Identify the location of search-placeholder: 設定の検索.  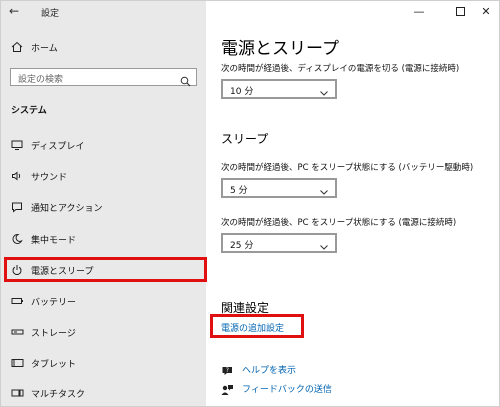
(41, 80).